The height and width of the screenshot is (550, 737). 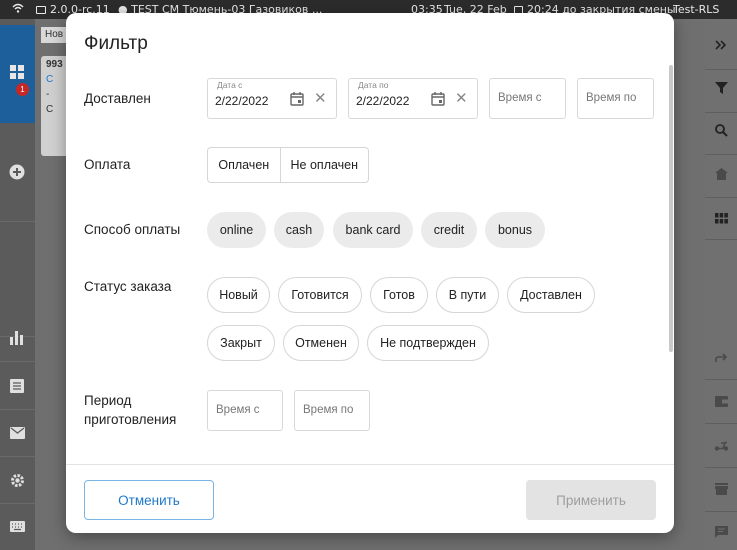 I want to click on payment-method-chip-bank-card: bank card, so click(x=373, y=230).